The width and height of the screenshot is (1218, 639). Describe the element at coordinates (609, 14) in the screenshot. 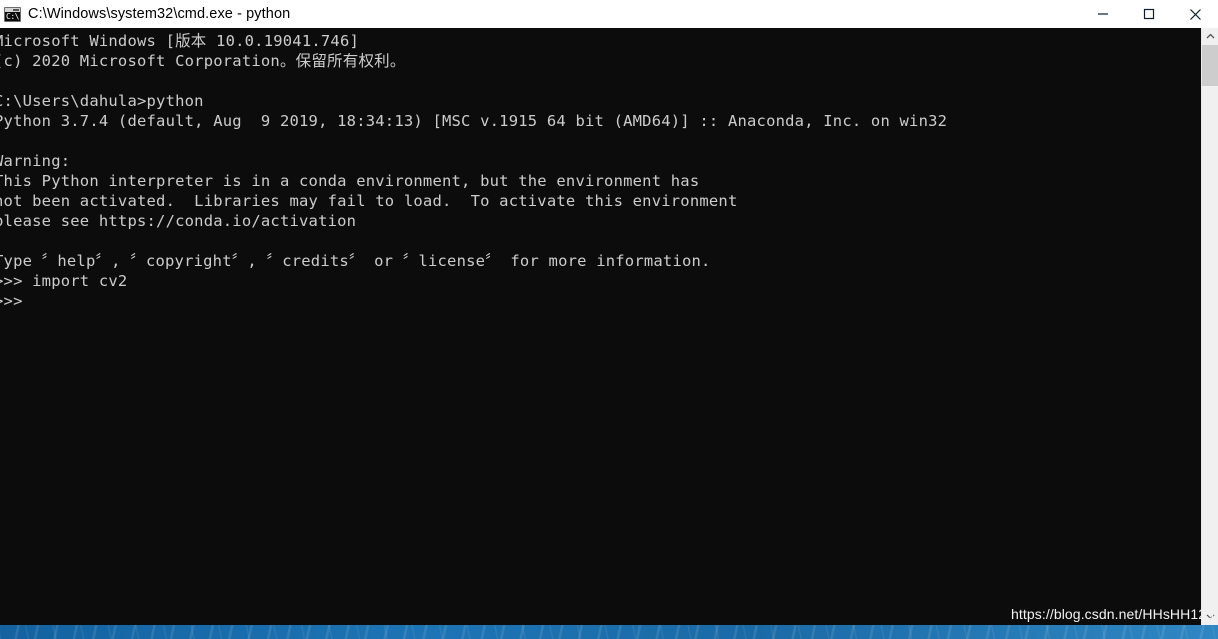

I see `window-title-bar: C:\ C:\Windows\system32\cmd.exe - python` at that location.